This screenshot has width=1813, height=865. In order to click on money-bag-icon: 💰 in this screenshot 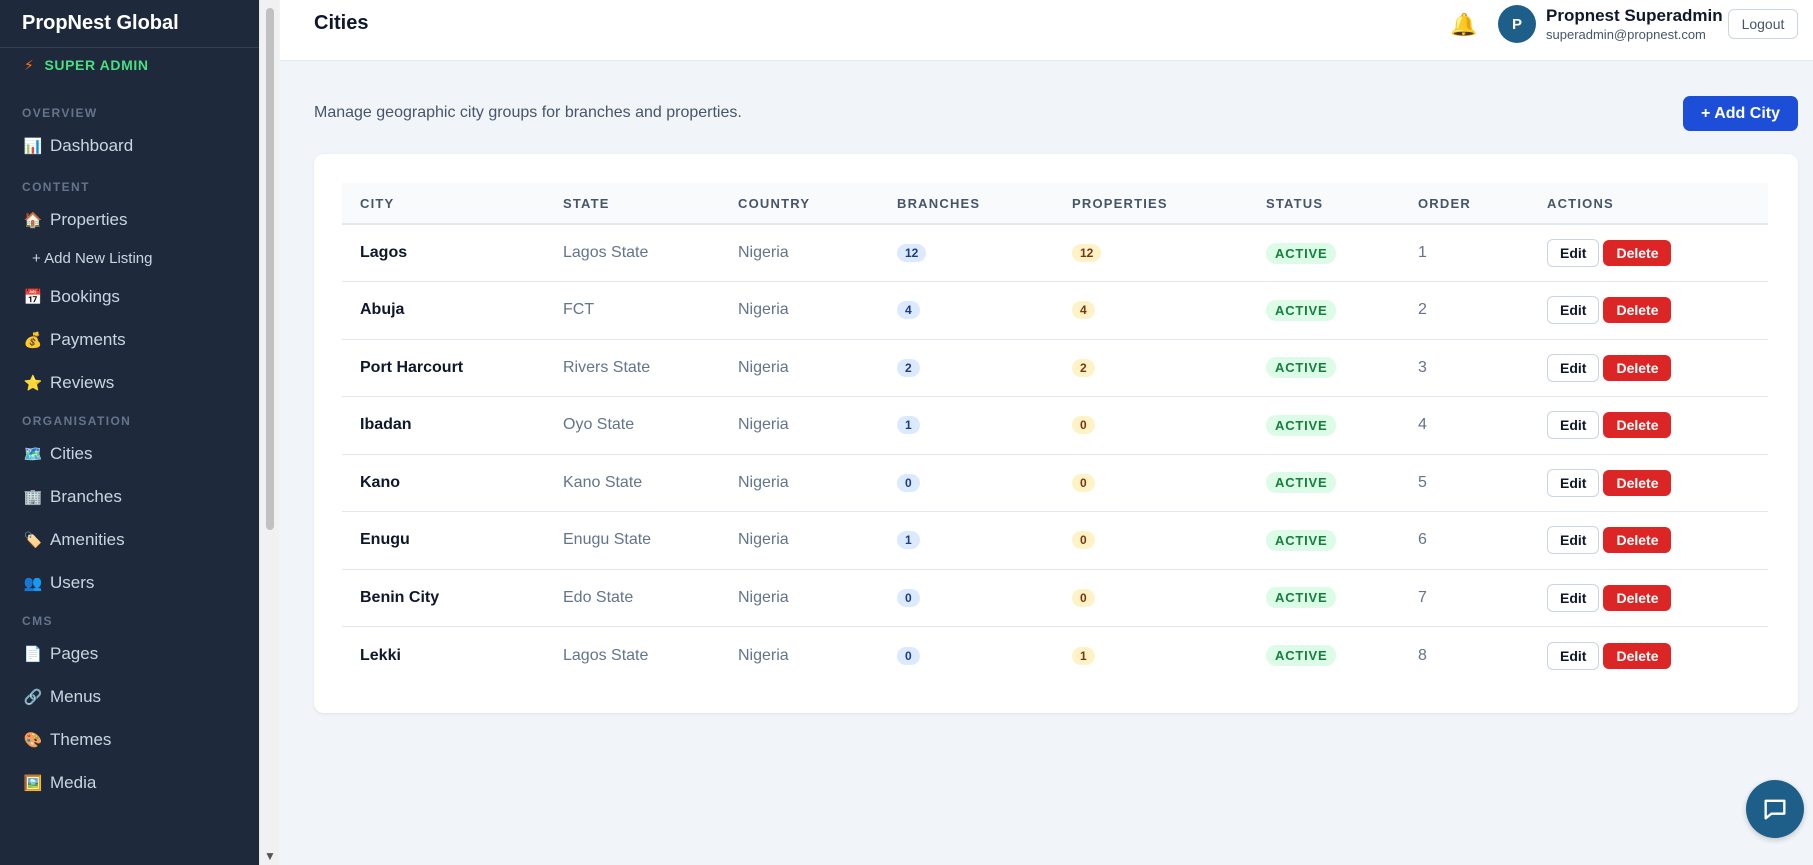, I will do `click(33, 340)`.